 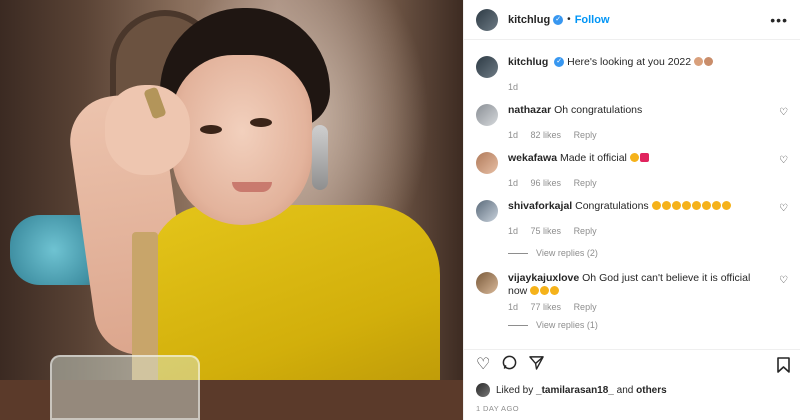 What do you see at coordinates (709, 61) in the screenshot?
I see `couple-emoji-icon` at bounding box center [709, 61].